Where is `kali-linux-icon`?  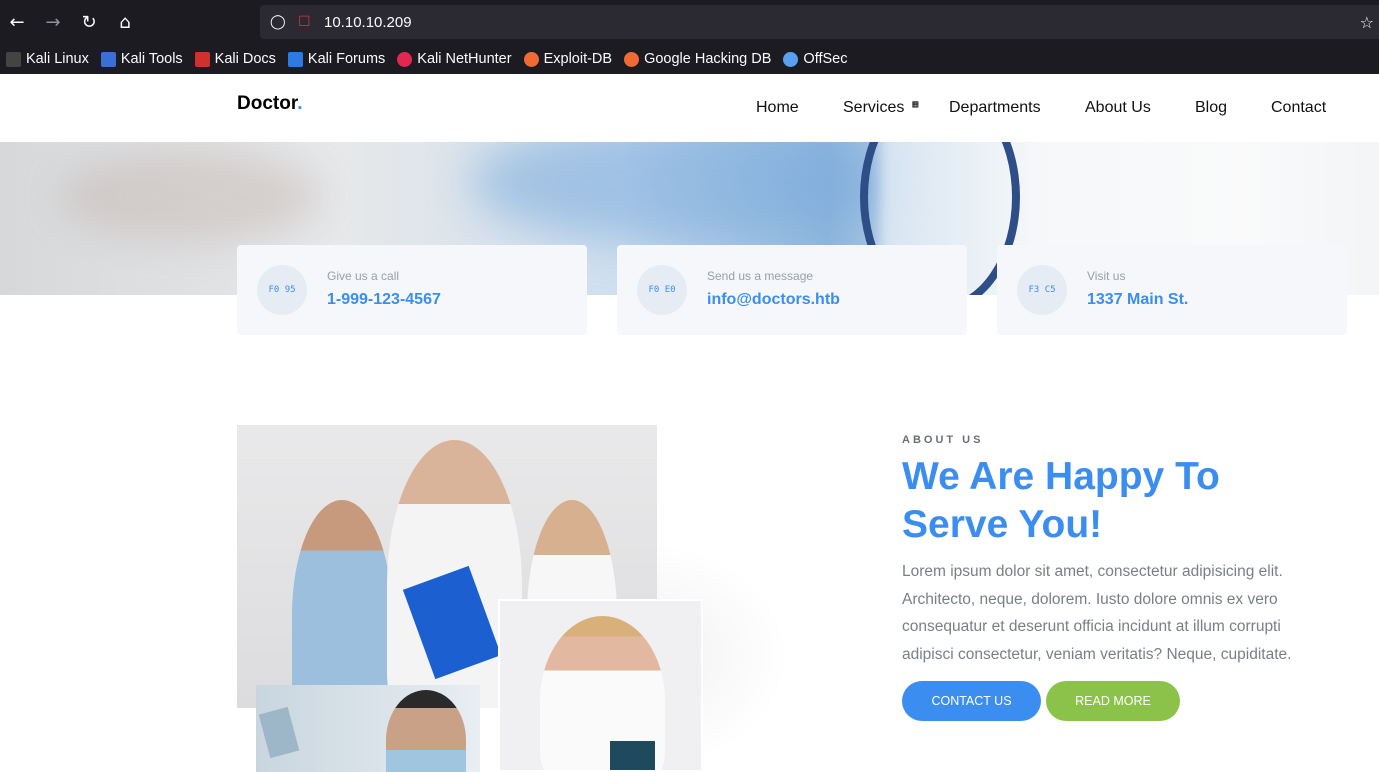 kali-linux-icon is located at coordinates (13, 59).